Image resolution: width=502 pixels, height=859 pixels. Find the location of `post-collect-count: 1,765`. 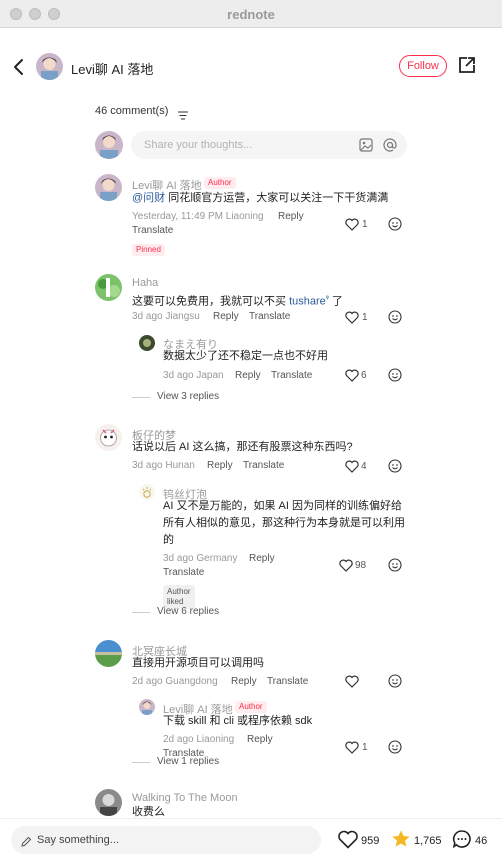

post-collect-count: 1,765 is located at coordinates (428, 841).